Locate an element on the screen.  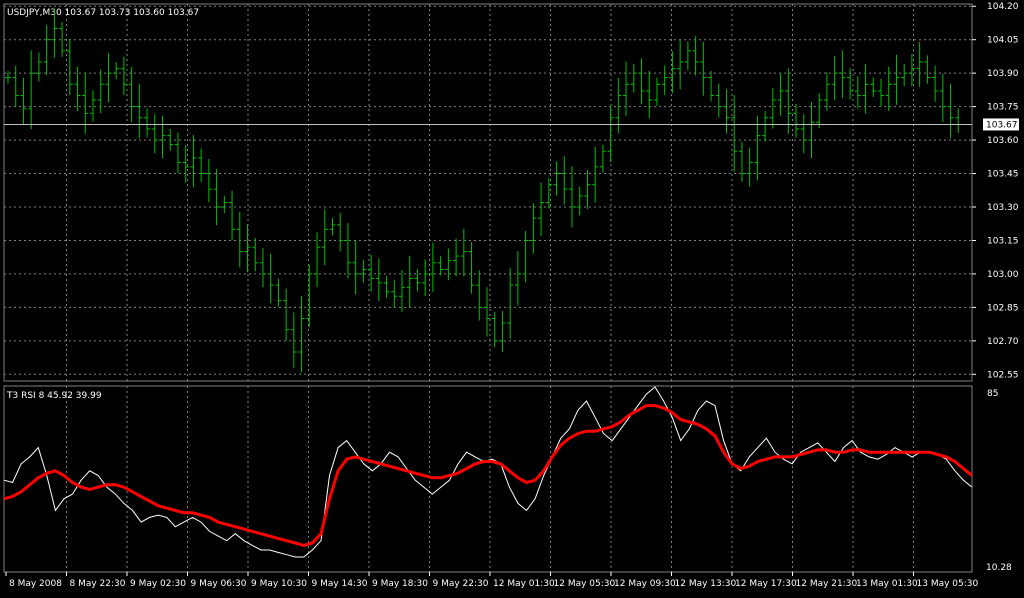
y-tick-label: 103.90 is located at coordinates (1003, 74).